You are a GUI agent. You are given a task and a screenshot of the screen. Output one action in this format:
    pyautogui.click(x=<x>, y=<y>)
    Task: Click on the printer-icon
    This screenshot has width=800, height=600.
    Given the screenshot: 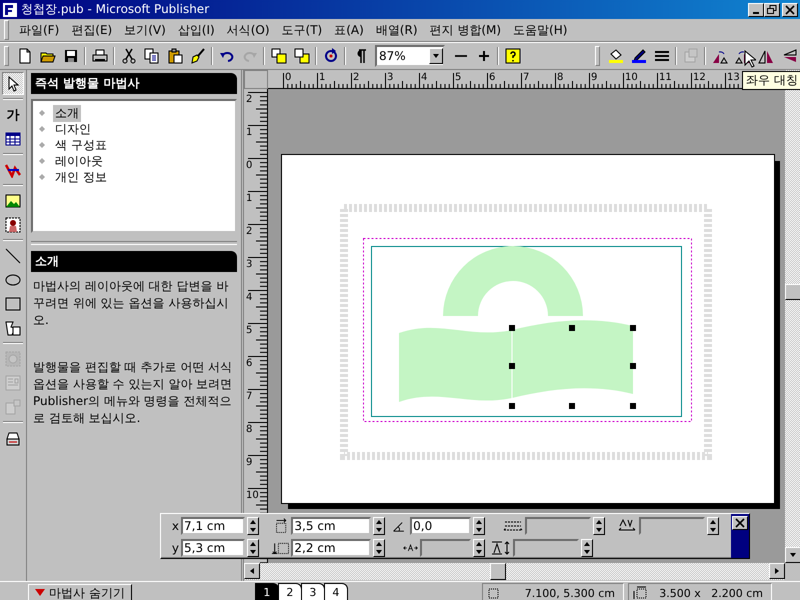 What is the action you would take?
    pyautogui.click(x=100, y=56)
    